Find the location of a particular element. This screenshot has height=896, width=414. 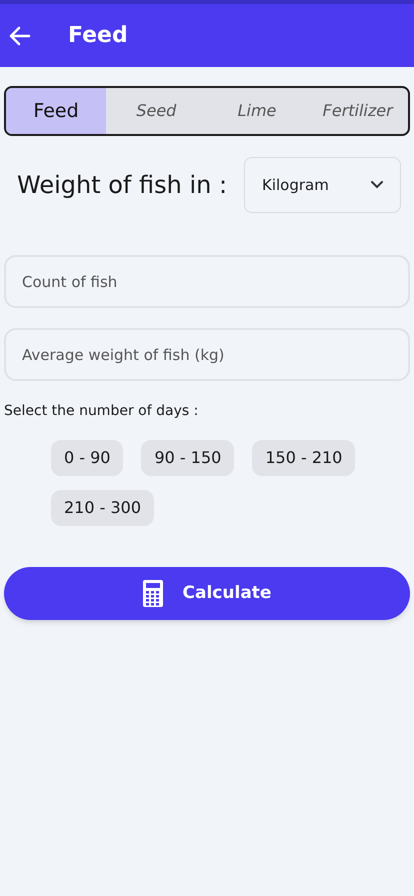

back-button is located at coordinates (20, 36).